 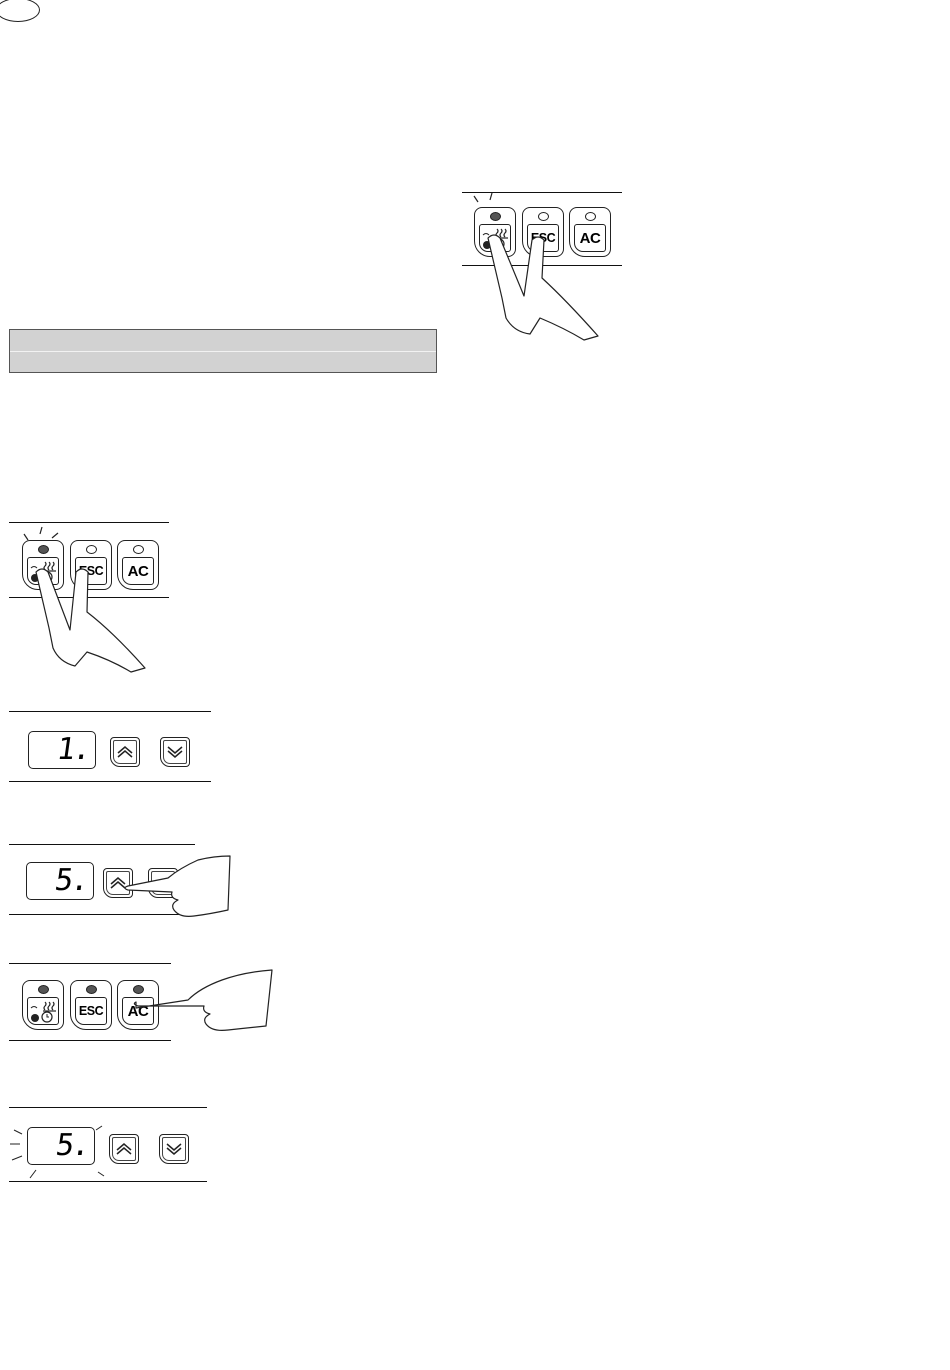 I want to click on program-display: 5., so click(x=60, y=881).